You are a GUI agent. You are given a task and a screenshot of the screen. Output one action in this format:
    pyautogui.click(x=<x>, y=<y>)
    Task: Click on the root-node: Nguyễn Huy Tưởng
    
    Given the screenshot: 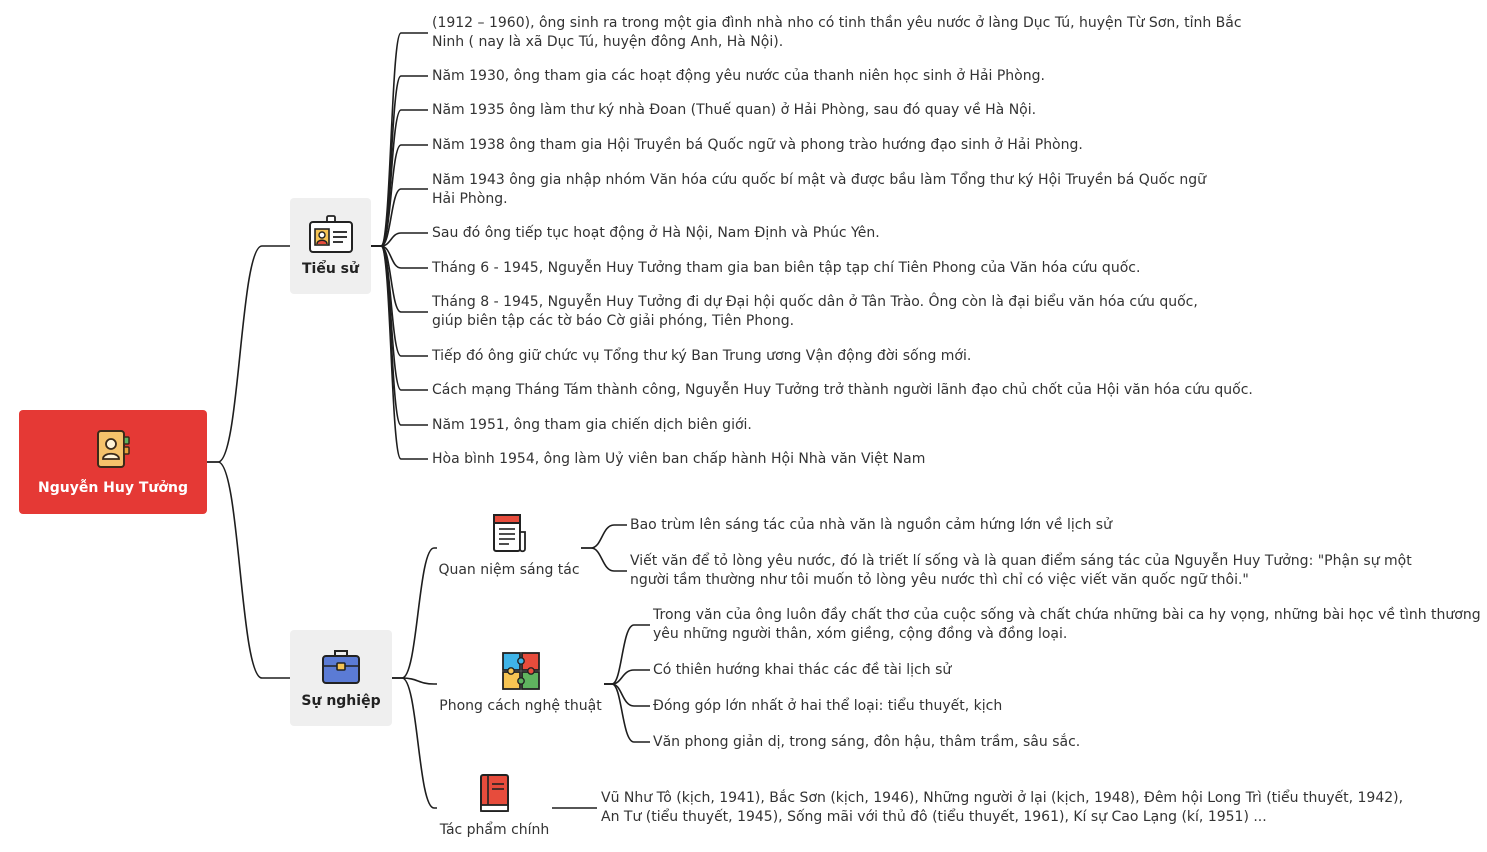 What is the action you would take?
    pyautogui.click(x=113, y=462)
    